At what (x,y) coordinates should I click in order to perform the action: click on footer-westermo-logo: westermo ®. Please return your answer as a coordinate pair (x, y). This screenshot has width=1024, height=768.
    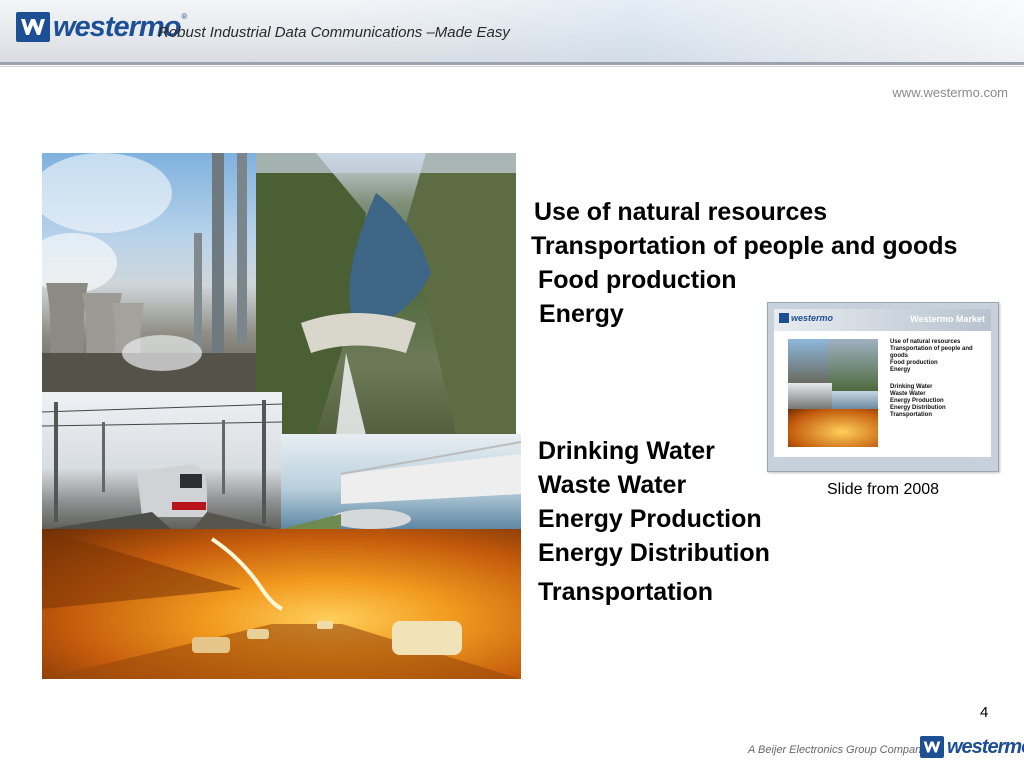
    Looking at the image, I should click on (972, 747).